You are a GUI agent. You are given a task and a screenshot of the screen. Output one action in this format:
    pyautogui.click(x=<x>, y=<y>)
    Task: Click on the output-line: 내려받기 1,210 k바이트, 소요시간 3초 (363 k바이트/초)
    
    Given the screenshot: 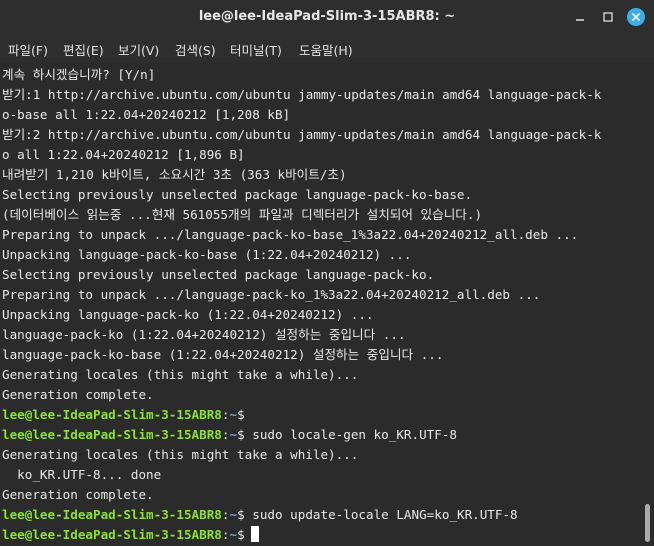 What is the action you would take?
    pyautogui.click(x=174, y=174)
    